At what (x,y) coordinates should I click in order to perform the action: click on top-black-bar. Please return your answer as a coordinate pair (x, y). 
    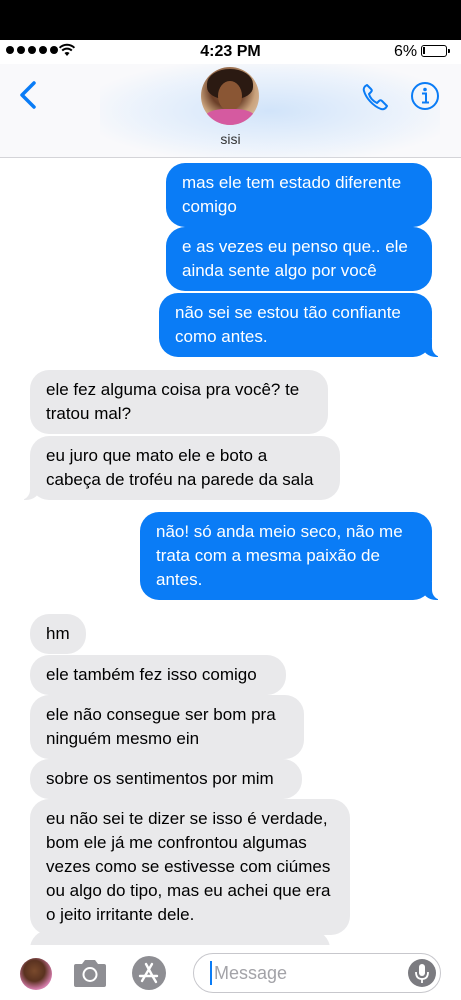
    Looking at the image, I should click on (230, 20).